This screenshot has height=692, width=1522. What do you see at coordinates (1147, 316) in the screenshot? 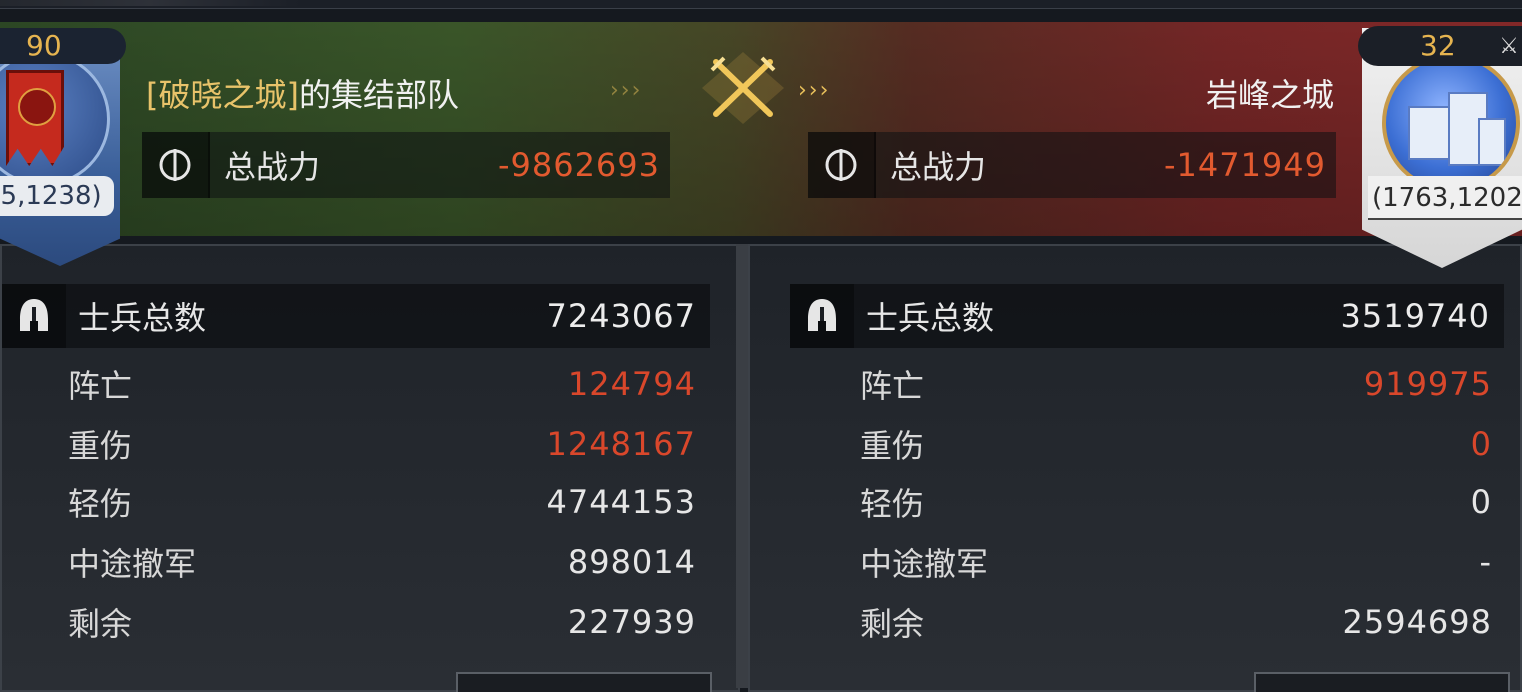
I see `defender-total-troops-row: 士兵总数 3519740` at bounding box center [1147, 316].